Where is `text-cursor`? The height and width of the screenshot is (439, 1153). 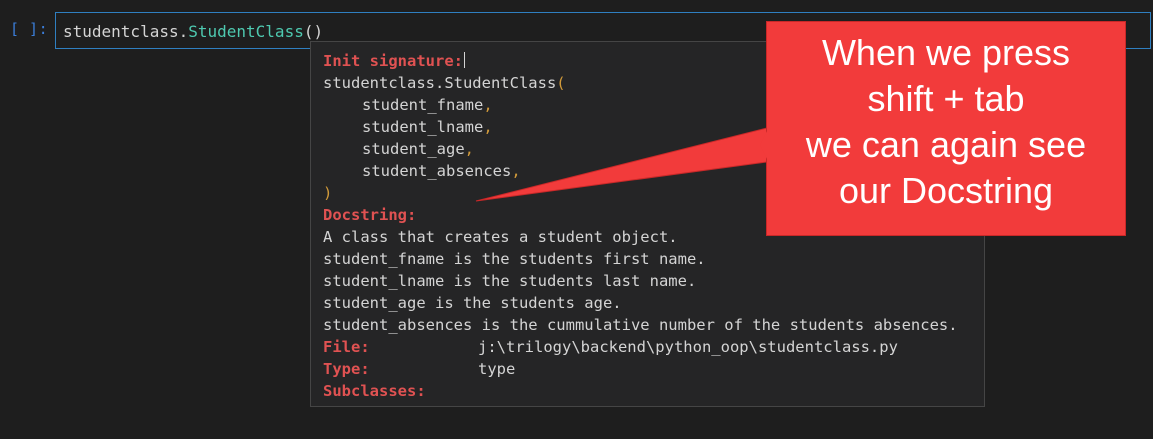 text-cursor is located at coordinates (464, 60).